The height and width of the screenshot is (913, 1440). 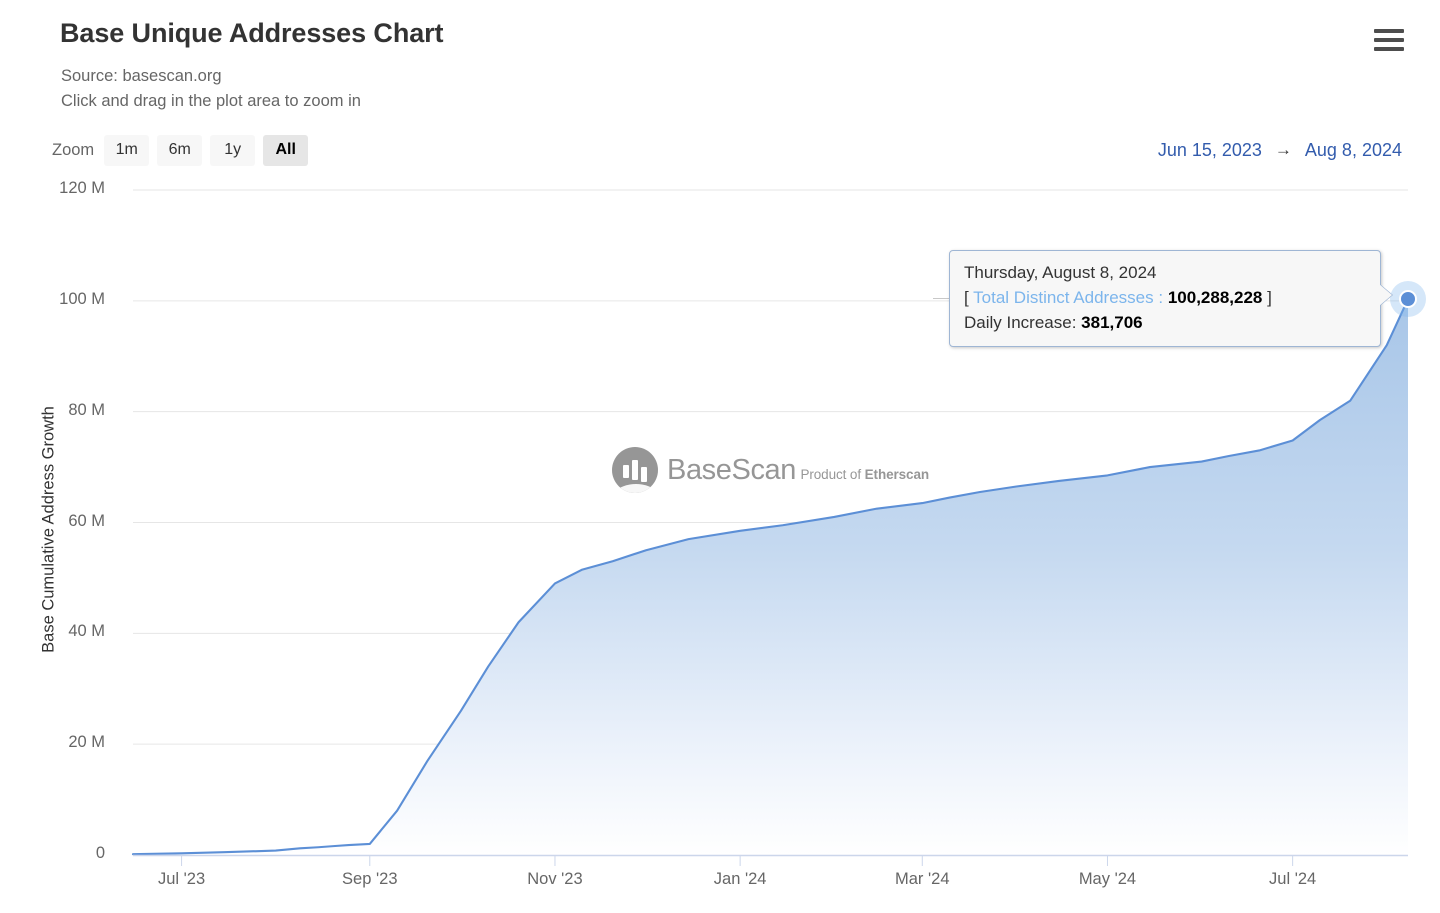 I want to click on watermark-subtitle: Product of Etherscan, so click(x=864, y=474).